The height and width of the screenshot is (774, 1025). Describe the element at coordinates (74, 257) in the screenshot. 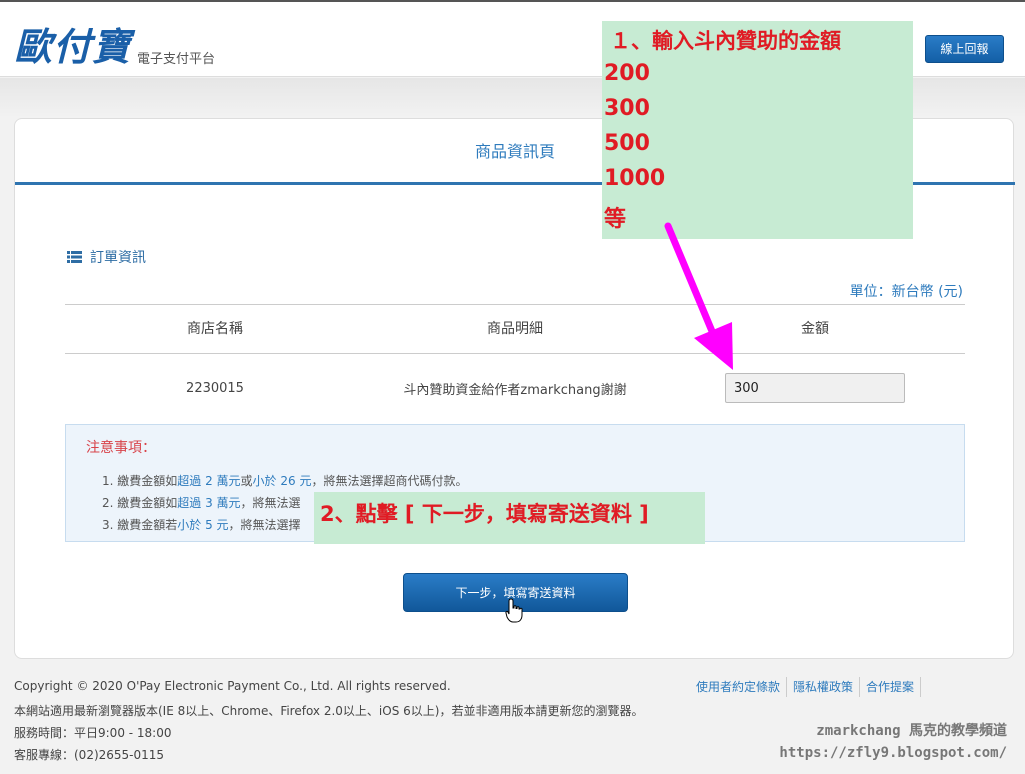

I see `list-icon` at that location.